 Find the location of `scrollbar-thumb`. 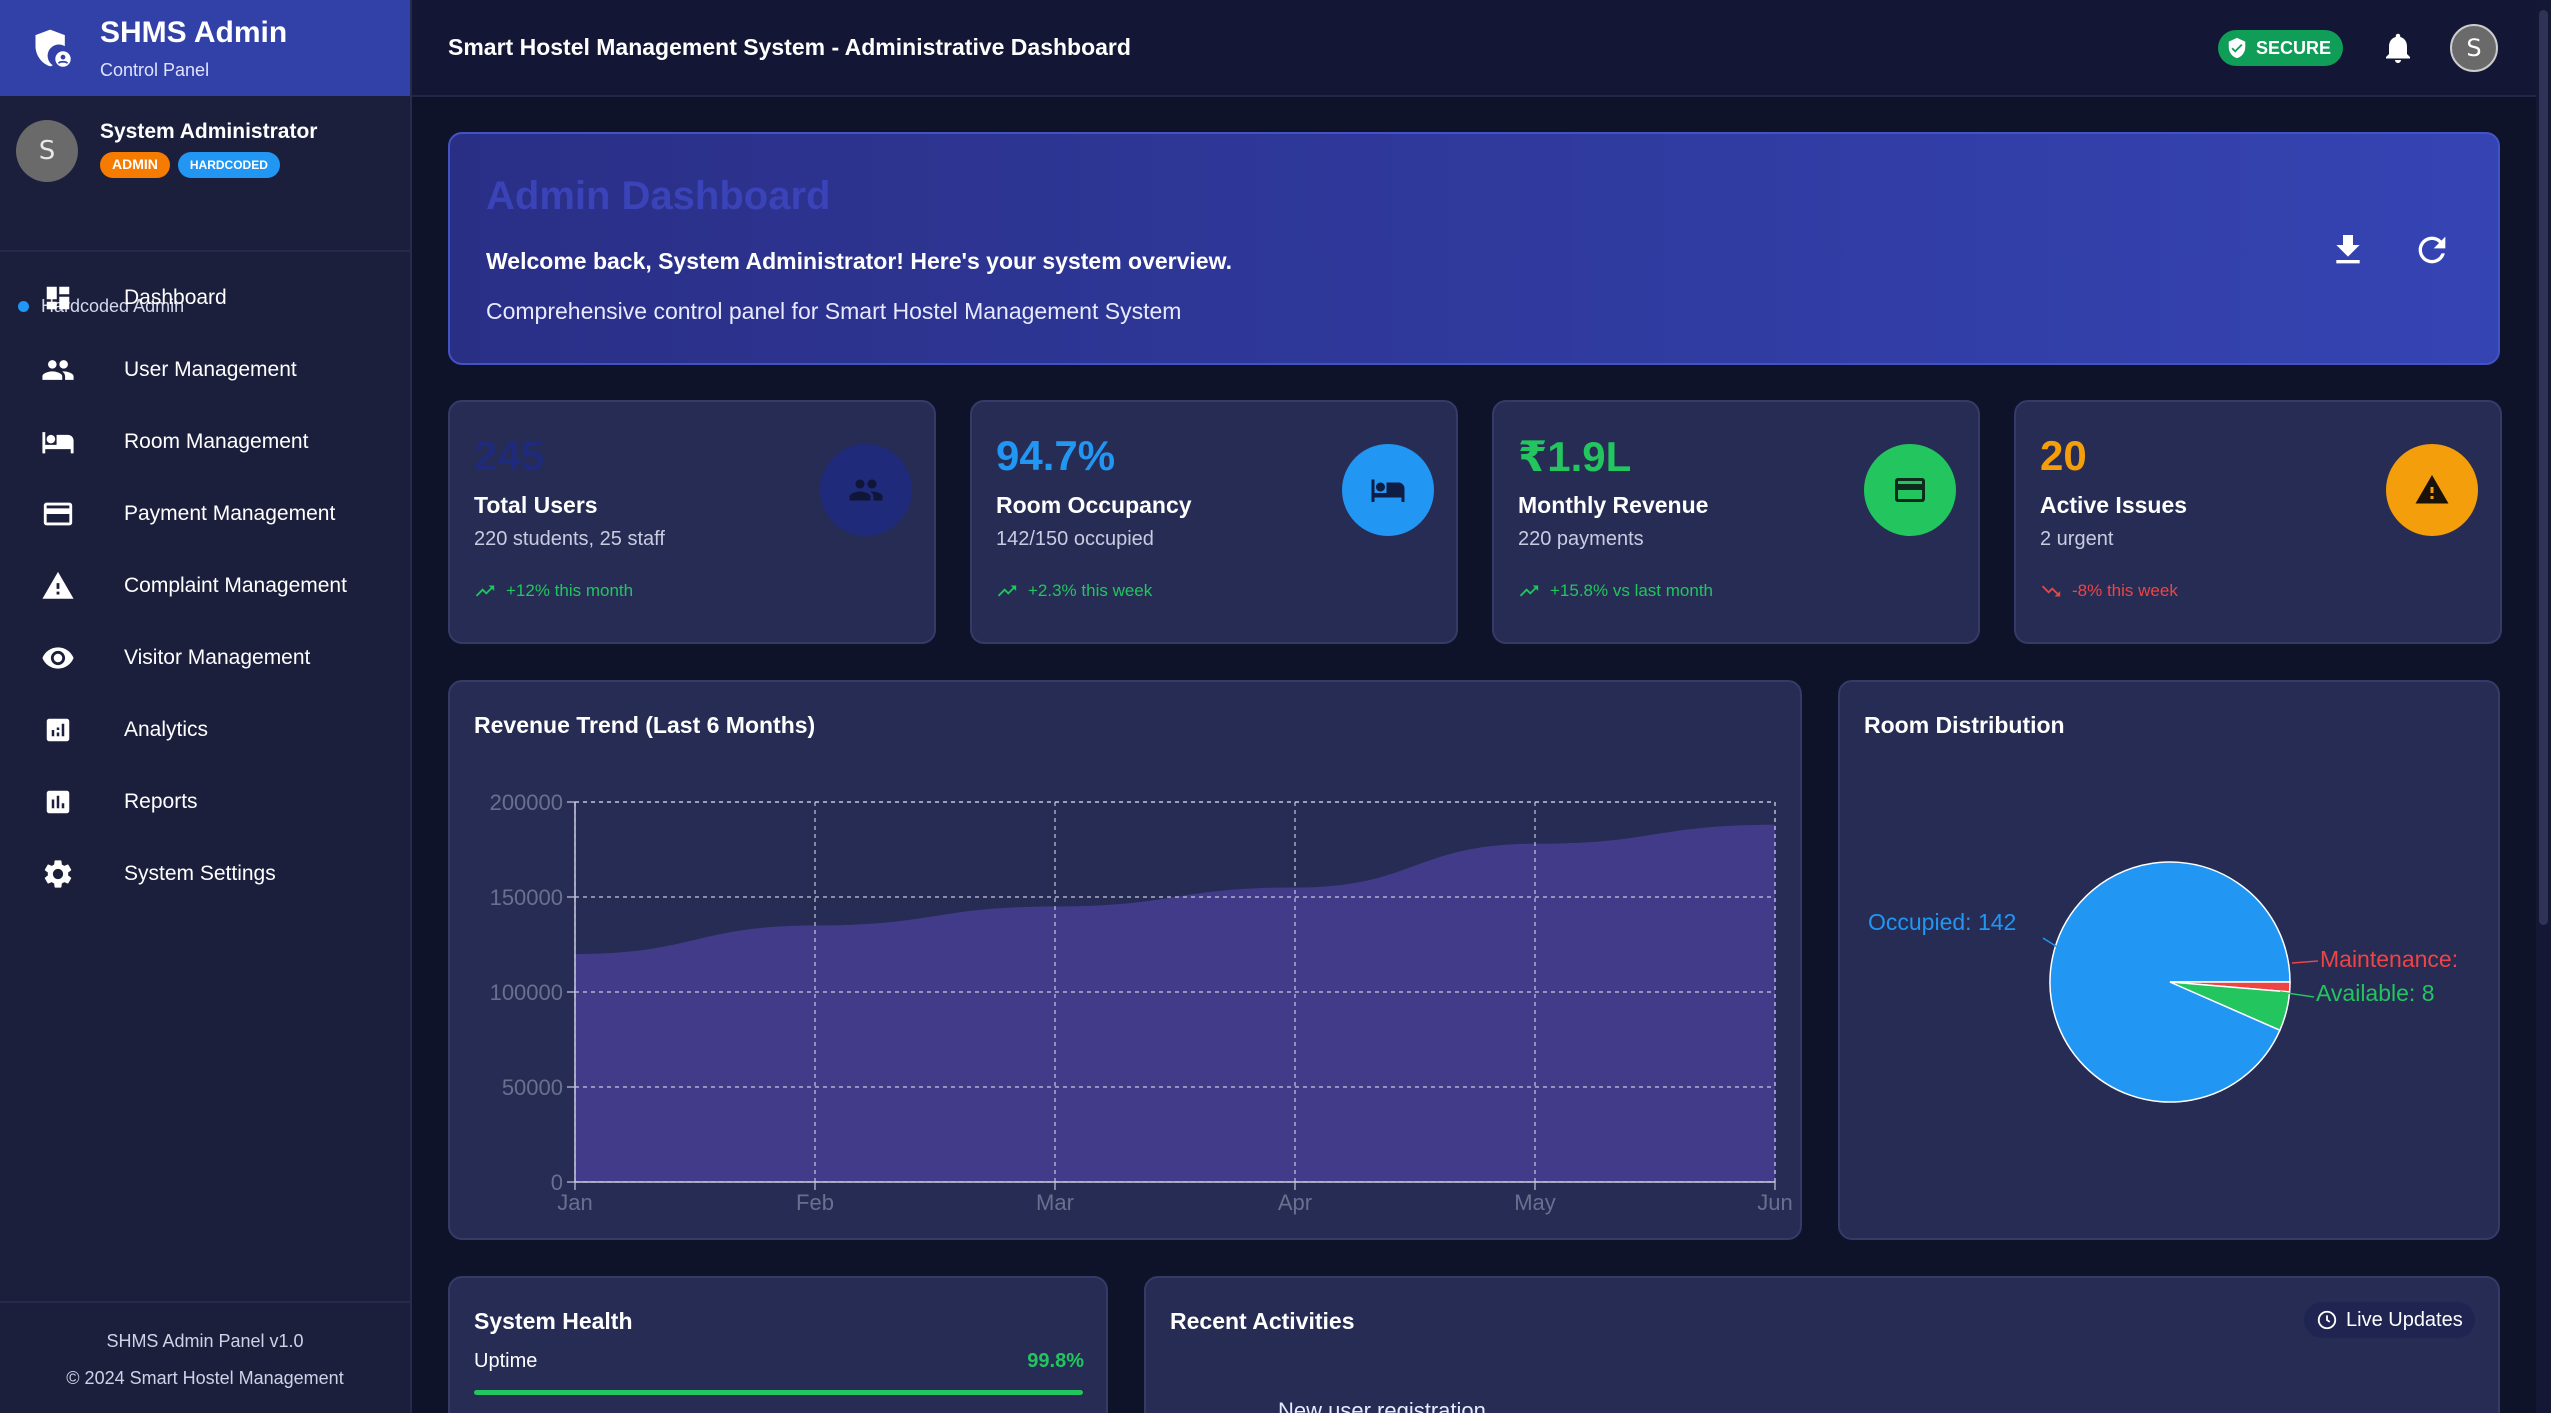

scrollbar-thumb is located at coordinates (2543, 467).